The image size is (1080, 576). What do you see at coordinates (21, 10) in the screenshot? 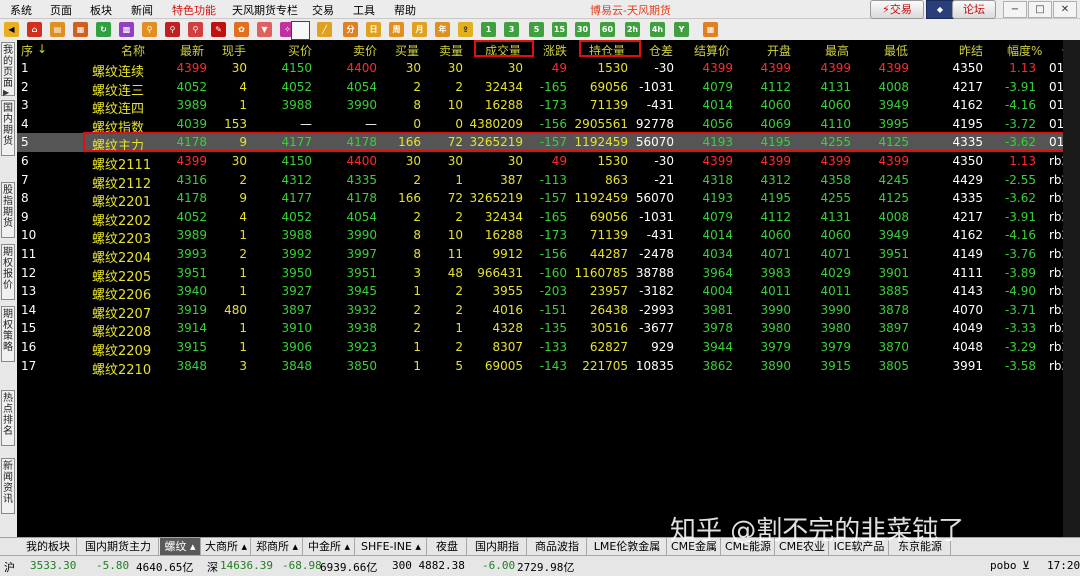
I see `menu-system: 系统` at bounding box center [21, 10].